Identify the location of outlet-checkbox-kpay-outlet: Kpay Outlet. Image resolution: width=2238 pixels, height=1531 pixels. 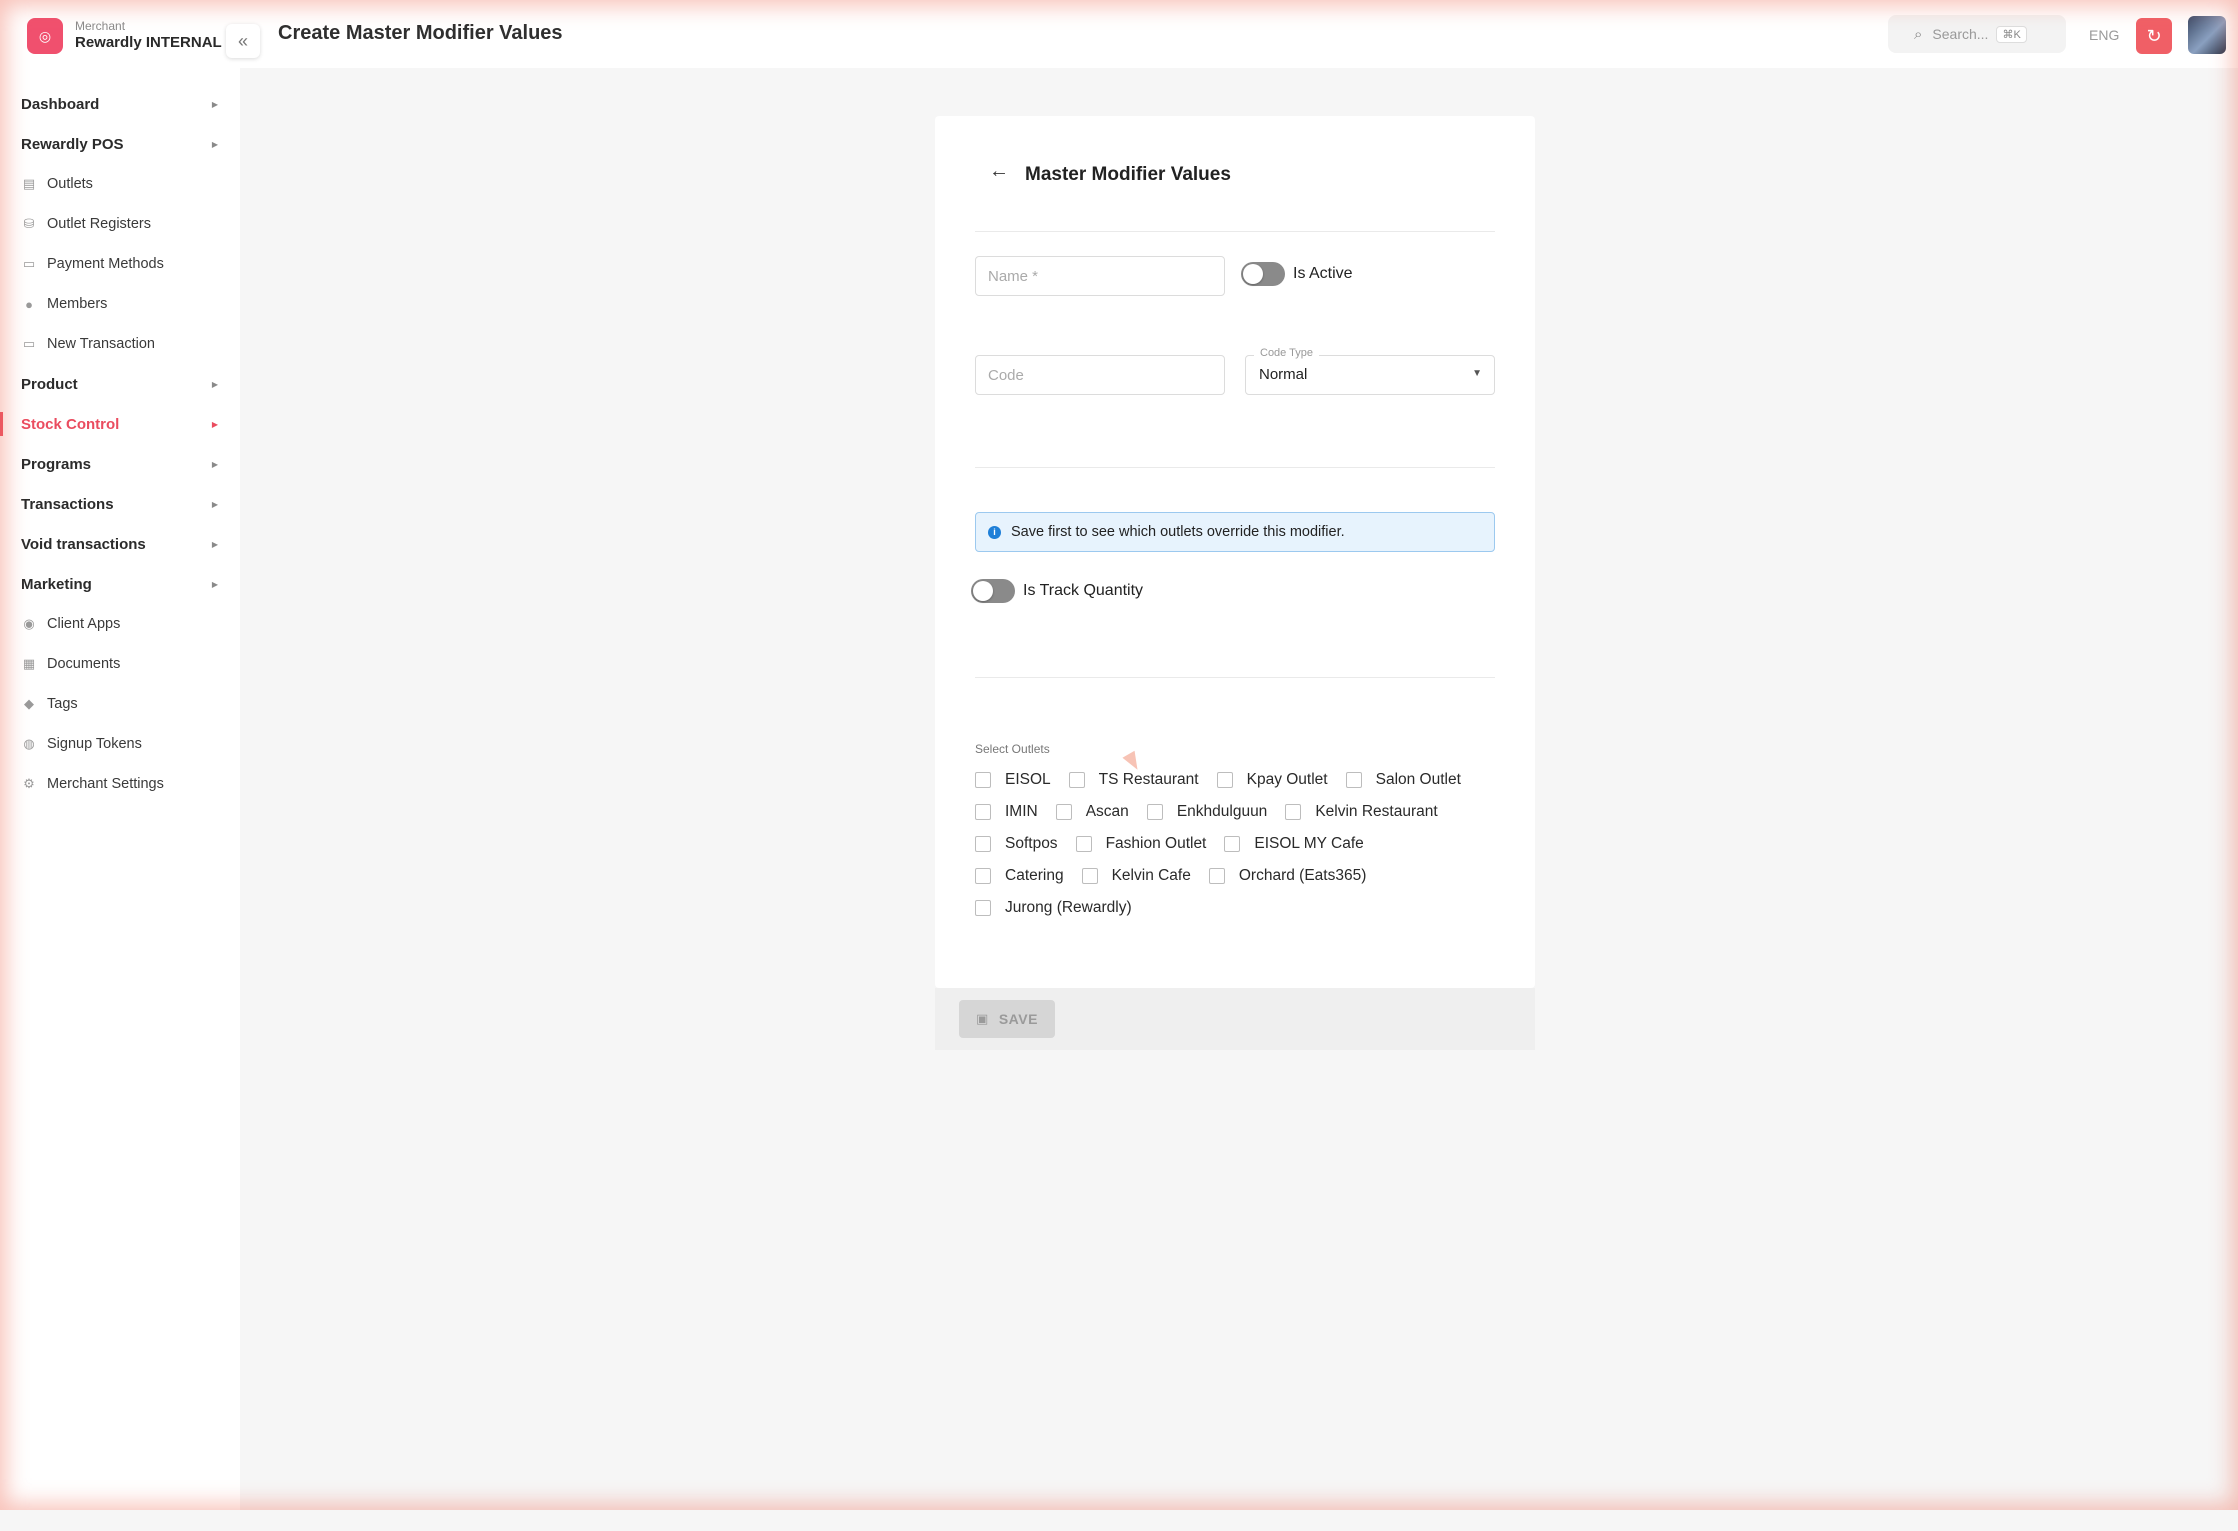
(1272, 780).